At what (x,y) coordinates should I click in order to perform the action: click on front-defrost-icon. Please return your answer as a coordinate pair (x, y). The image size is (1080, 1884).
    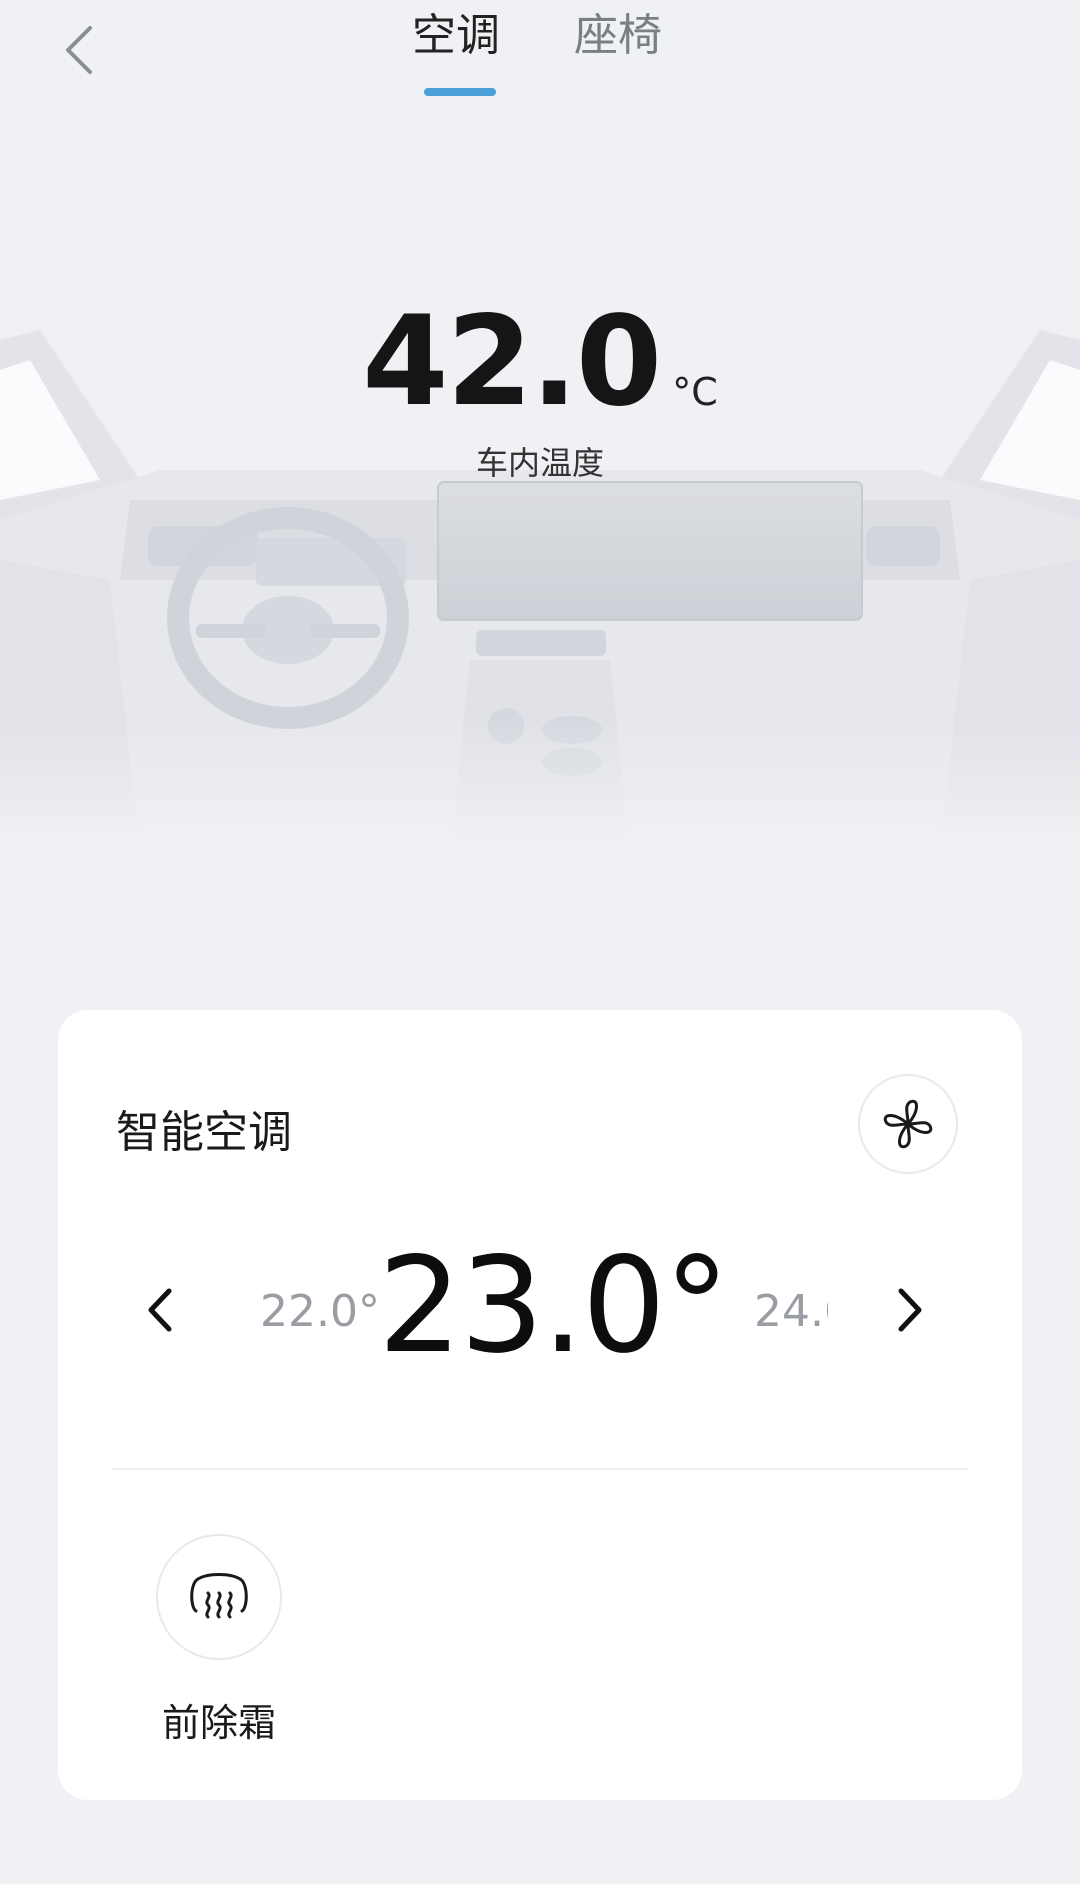
    Looking at the image, I should click on (219, 1596).